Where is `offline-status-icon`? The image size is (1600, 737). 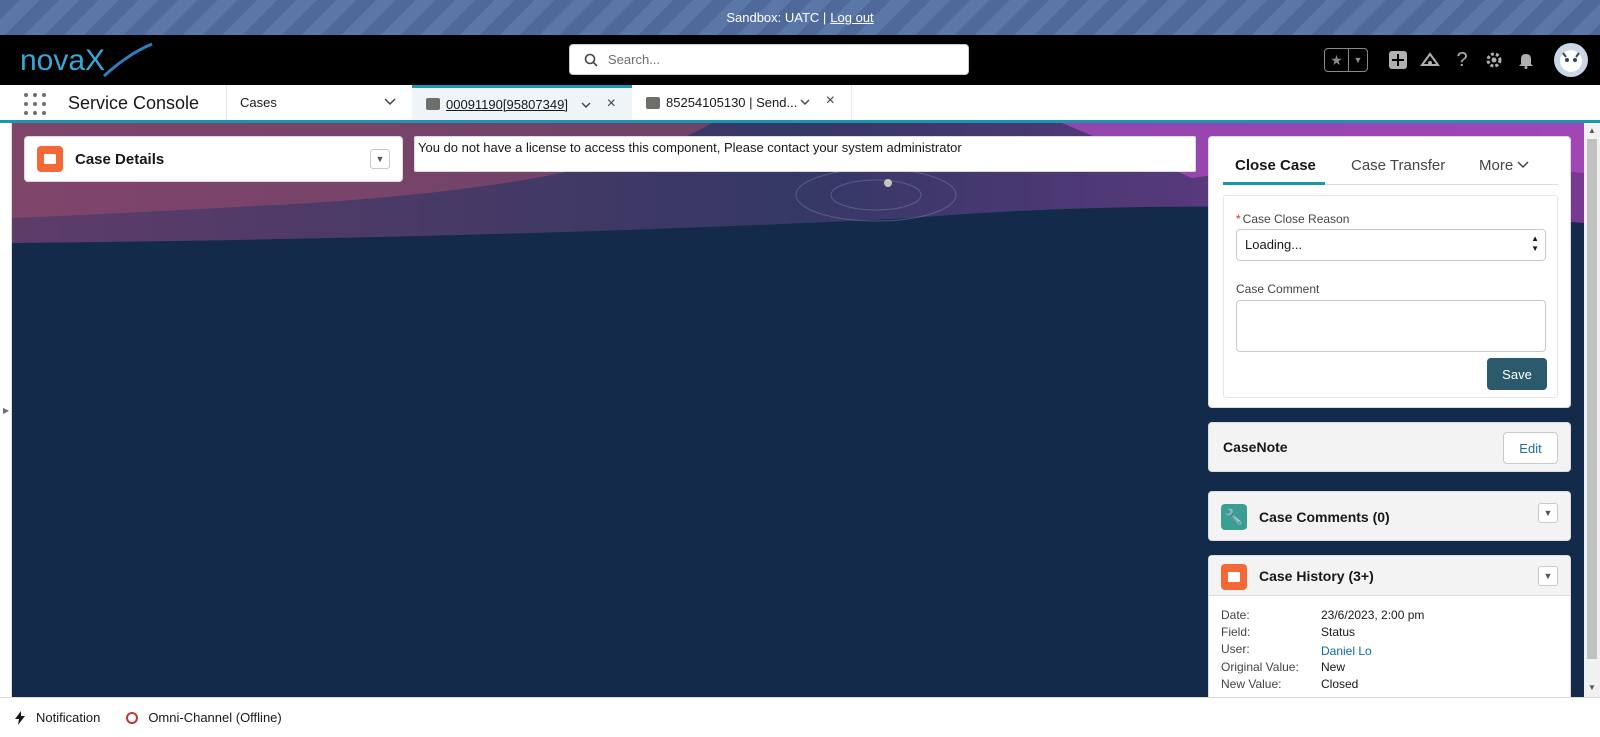
offline-status-icon is located at coordinates (132, 717).